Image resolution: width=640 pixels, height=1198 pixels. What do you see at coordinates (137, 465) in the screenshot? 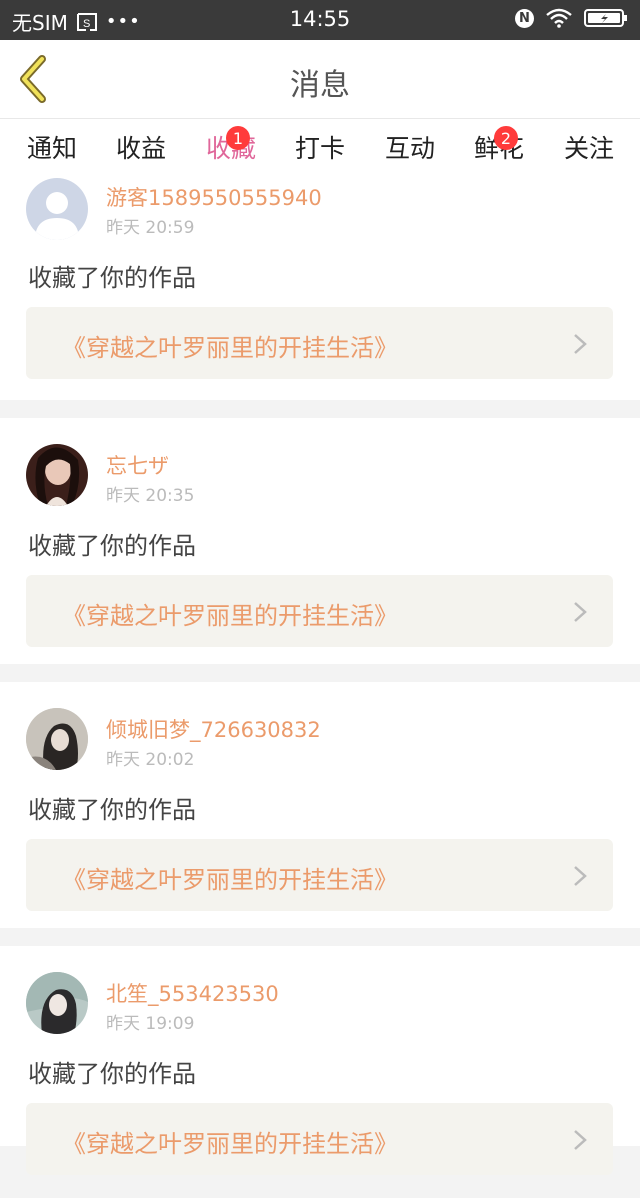
I see `username: 忘七ザ` at bounding box center [137, 465].